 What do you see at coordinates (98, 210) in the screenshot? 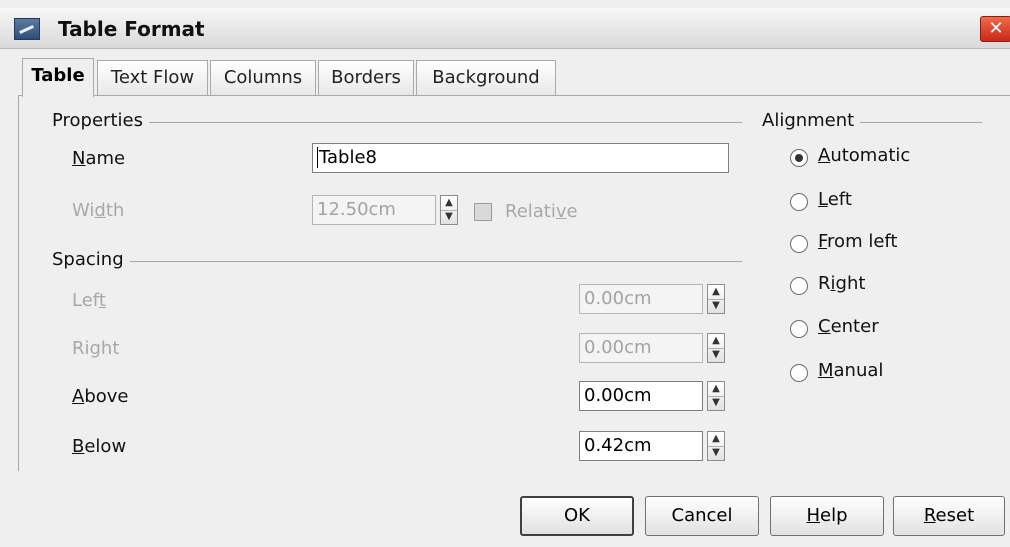
I see `width-label: Width` at bounding box center [98, 210].